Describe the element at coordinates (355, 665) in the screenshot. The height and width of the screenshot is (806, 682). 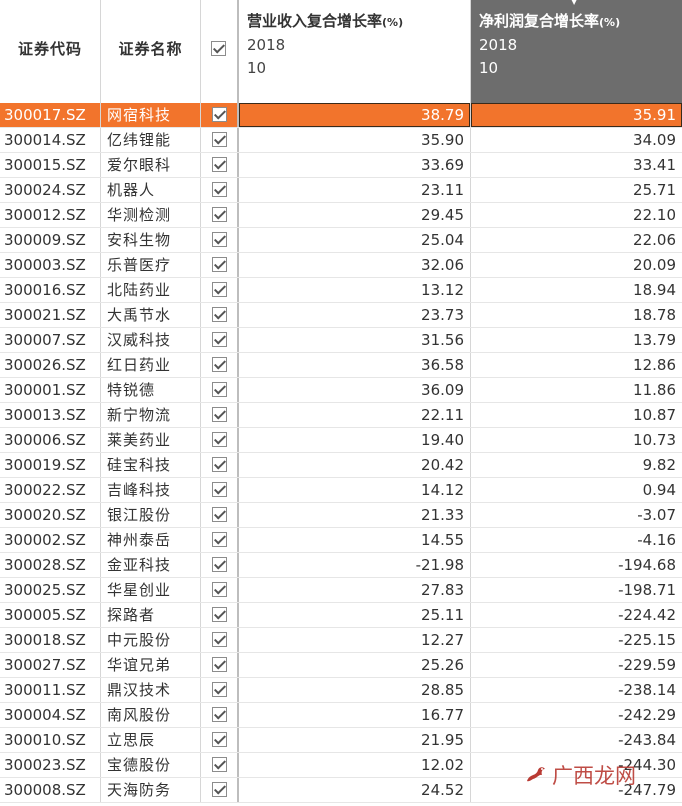
I see `revenue-growth-cell: 25.26` at that location.